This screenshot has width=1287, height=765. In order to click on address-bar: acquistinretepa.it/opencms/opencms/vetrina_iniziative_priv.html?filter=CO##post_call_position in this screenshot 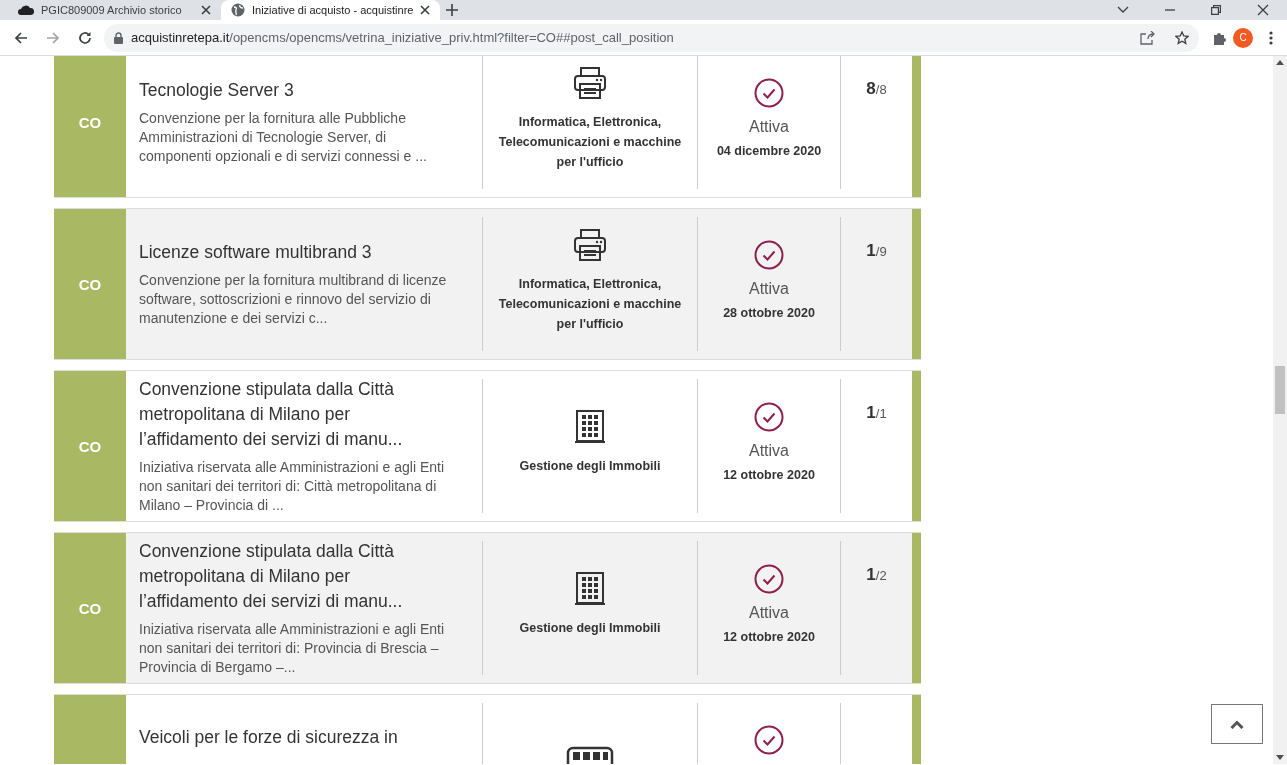, I will do `click(651, 37)`.